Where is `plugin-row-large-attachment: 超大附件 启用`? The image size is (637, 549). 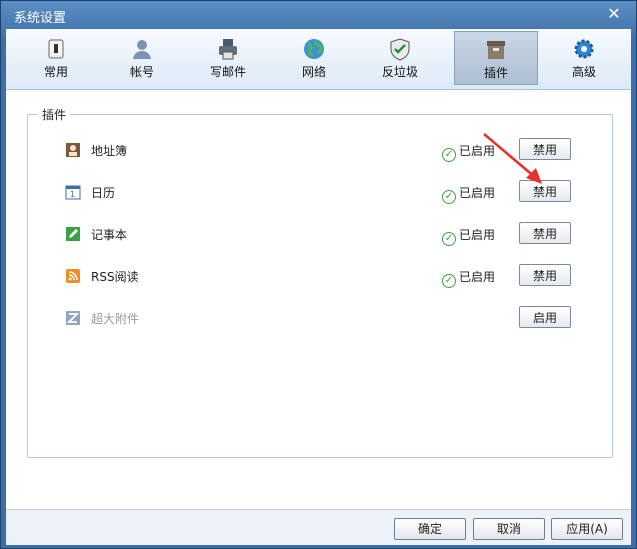
plugin-row-large-attachment: 超大附件 启用 is located at coordinates (320, 318).